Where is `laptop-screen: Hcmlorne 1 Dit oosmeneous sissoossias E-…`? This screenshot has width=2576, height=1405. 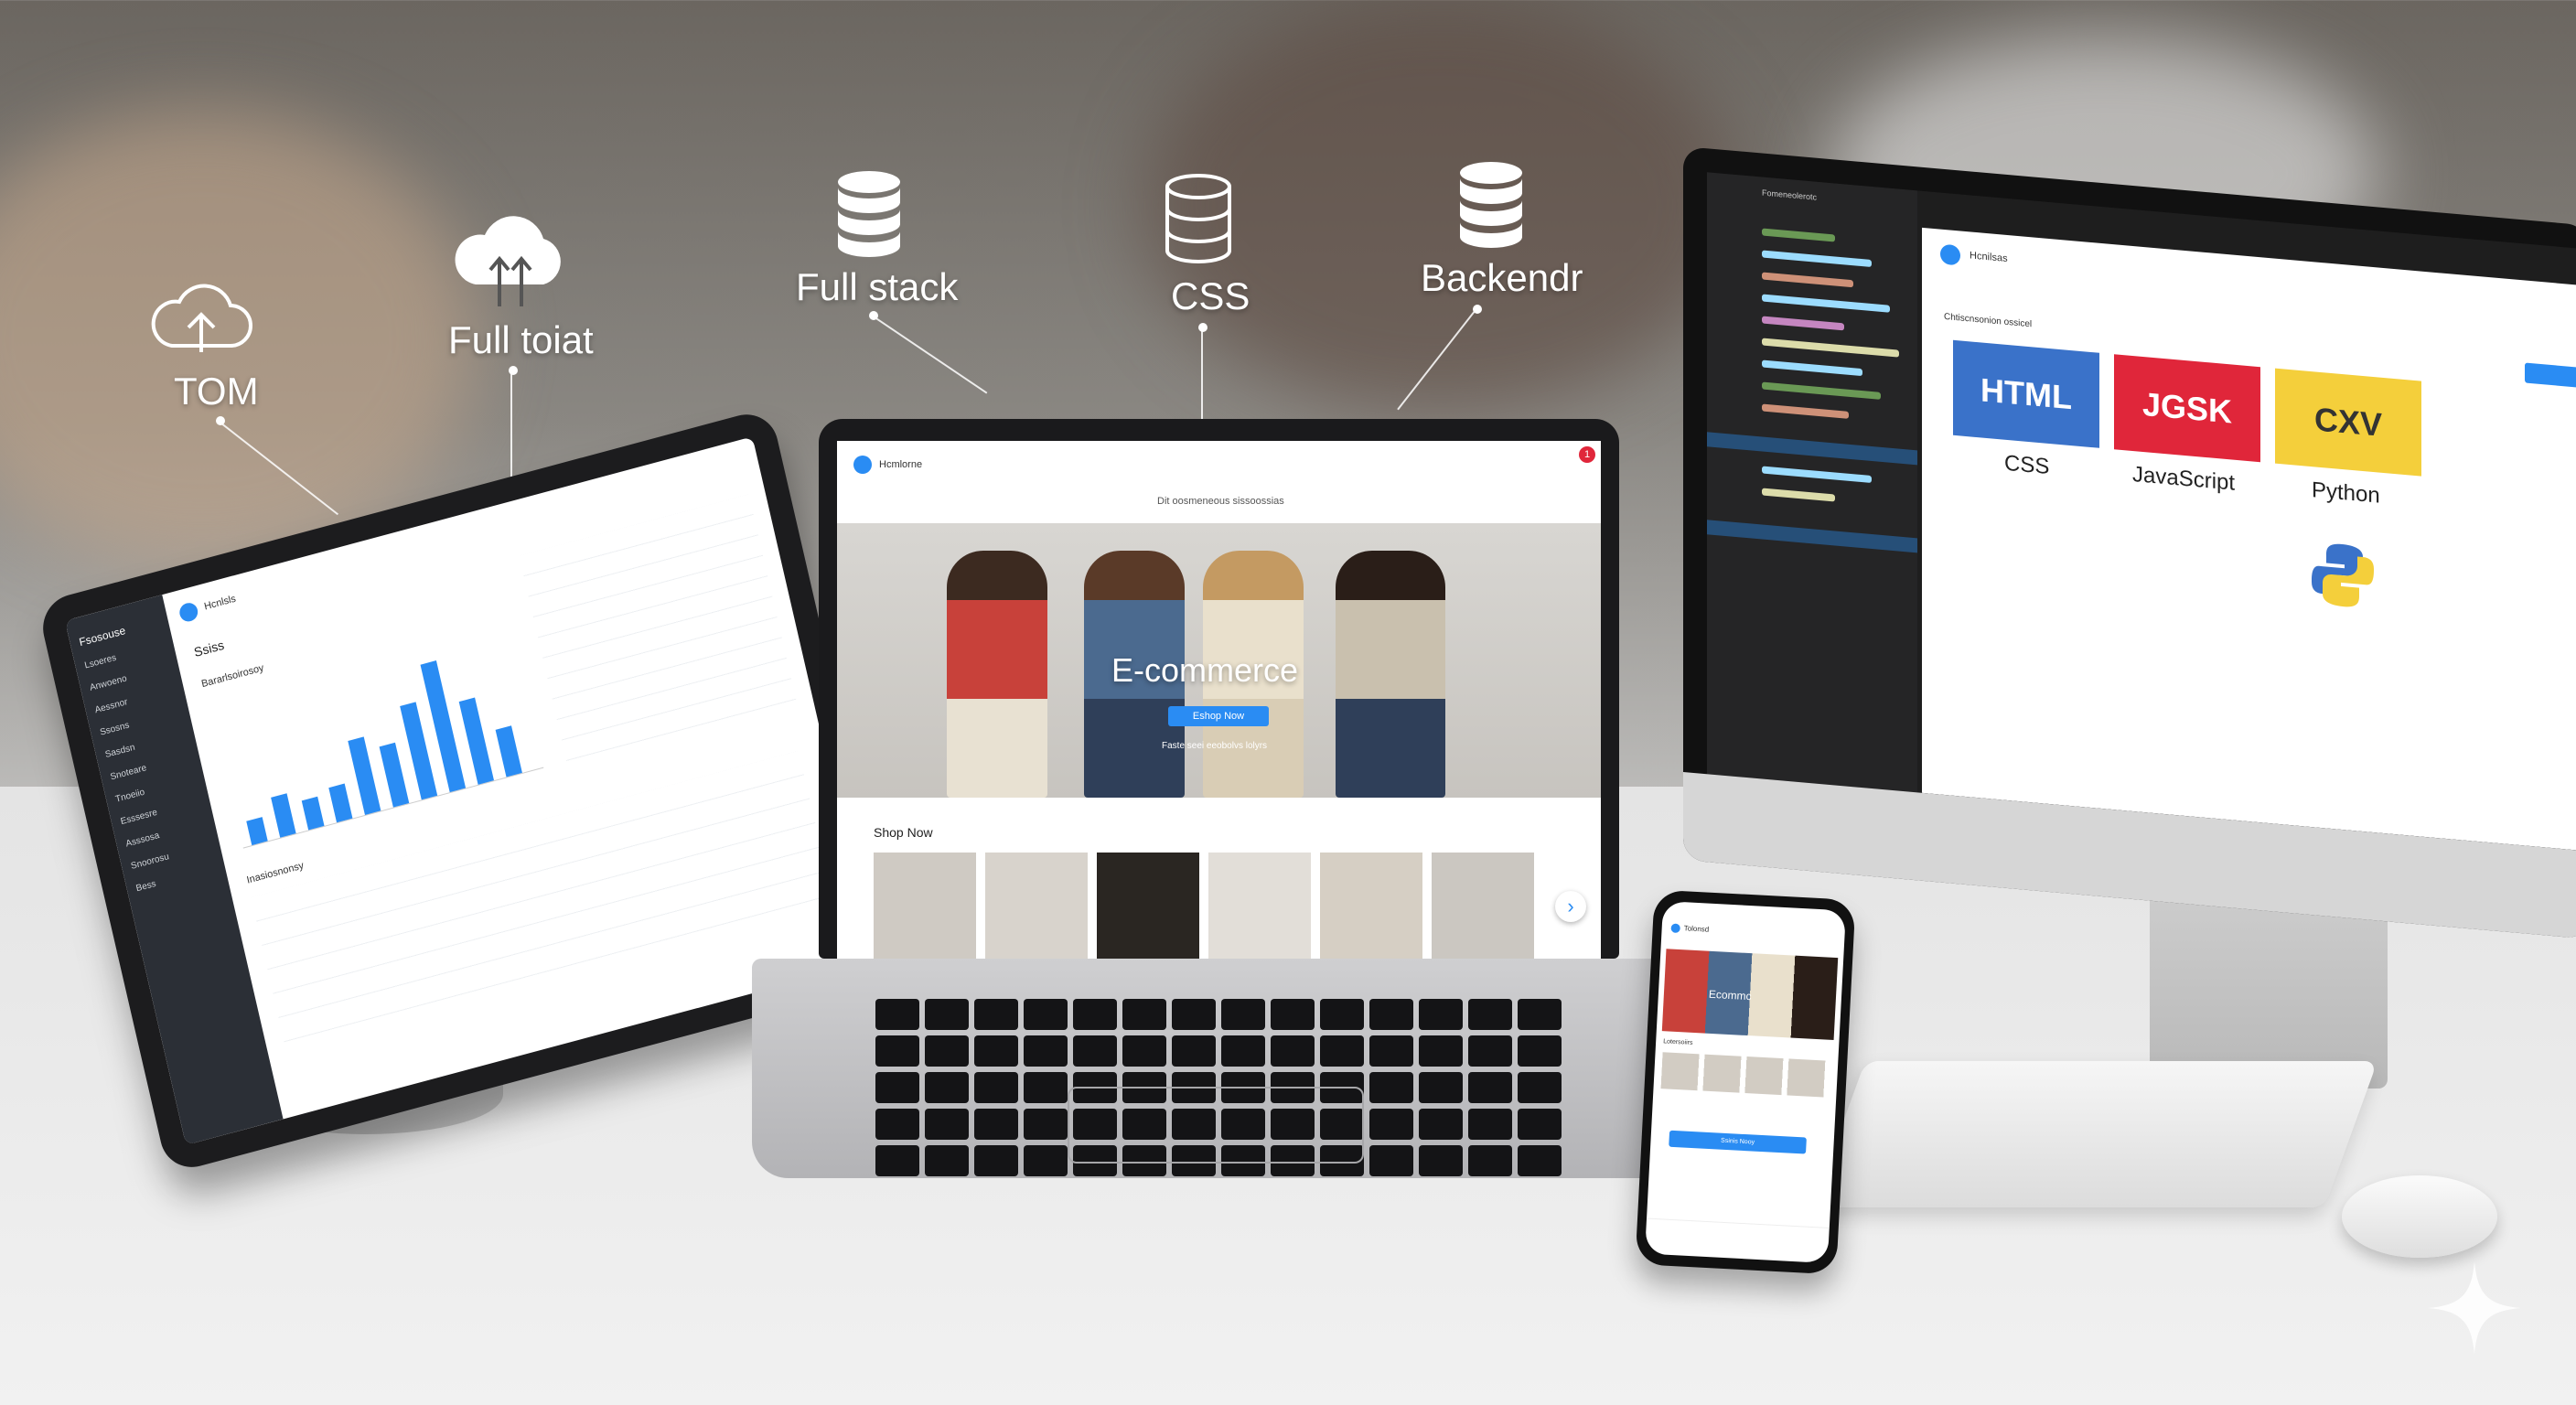
laptop-screen: Hcmlorne 1 Dit oosmeneous sissoossias E-… is located at coordinates (1219, 700).